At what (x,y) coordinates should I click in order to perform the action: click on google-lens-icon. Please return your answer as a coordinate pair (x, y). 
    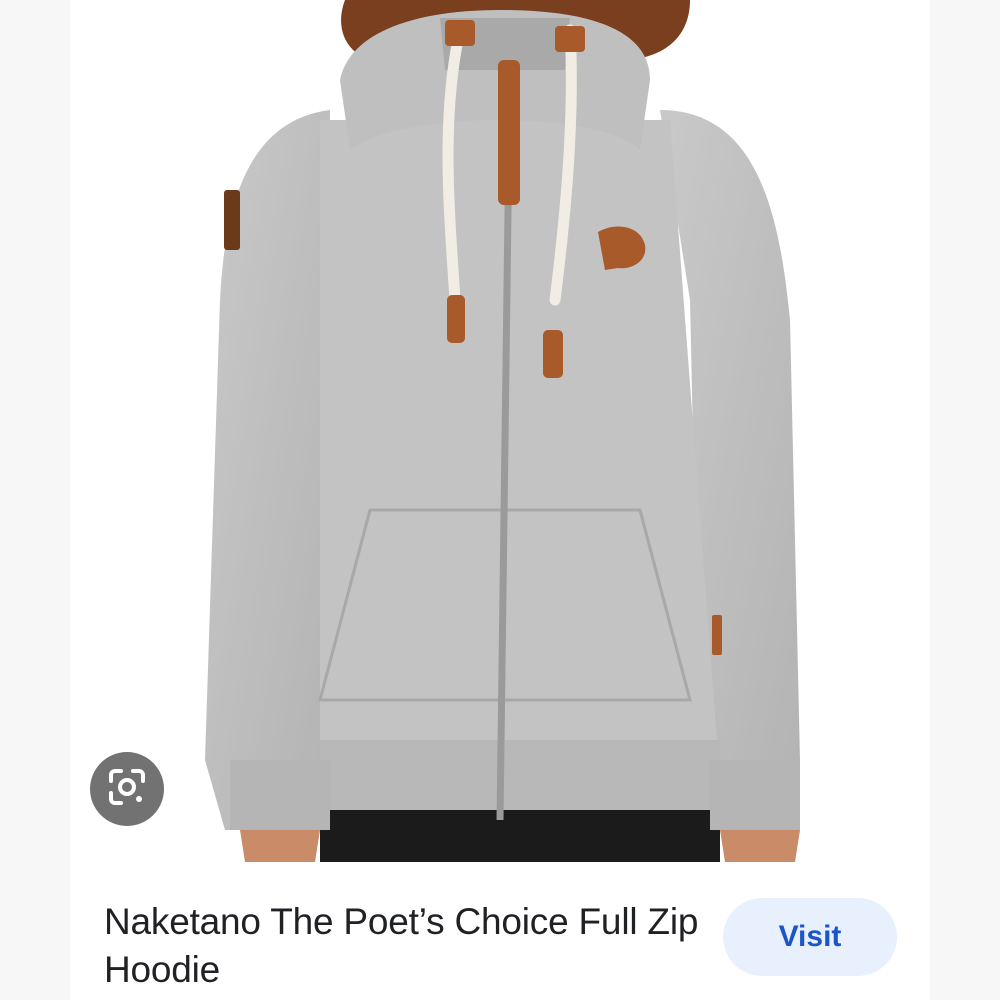
    Looking at the image, I should click on (127, 789).